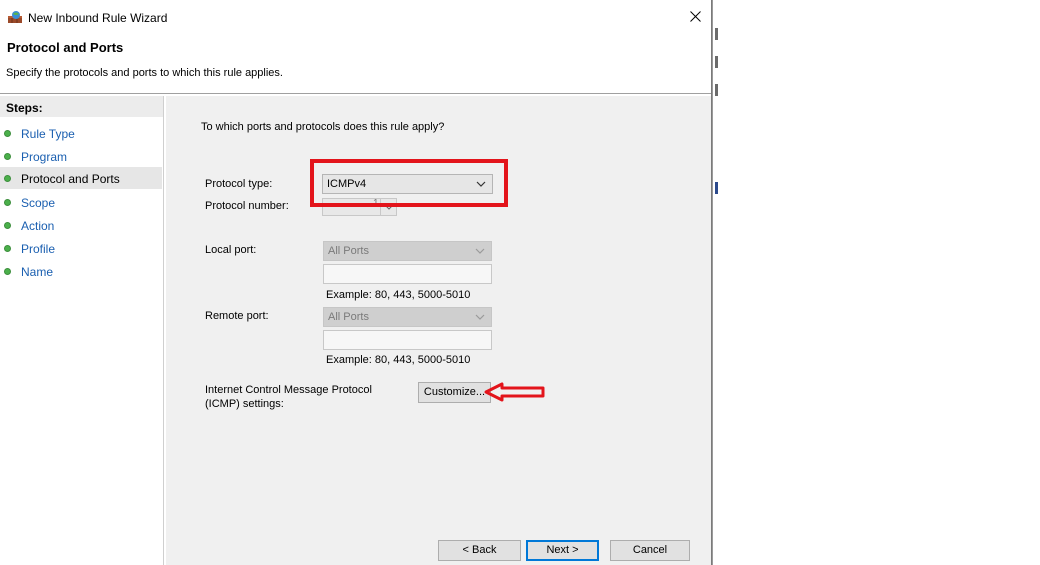 This screenshot has width=1040, height=565. I want to click on protocol-number-value: 1, so click(376, 203).